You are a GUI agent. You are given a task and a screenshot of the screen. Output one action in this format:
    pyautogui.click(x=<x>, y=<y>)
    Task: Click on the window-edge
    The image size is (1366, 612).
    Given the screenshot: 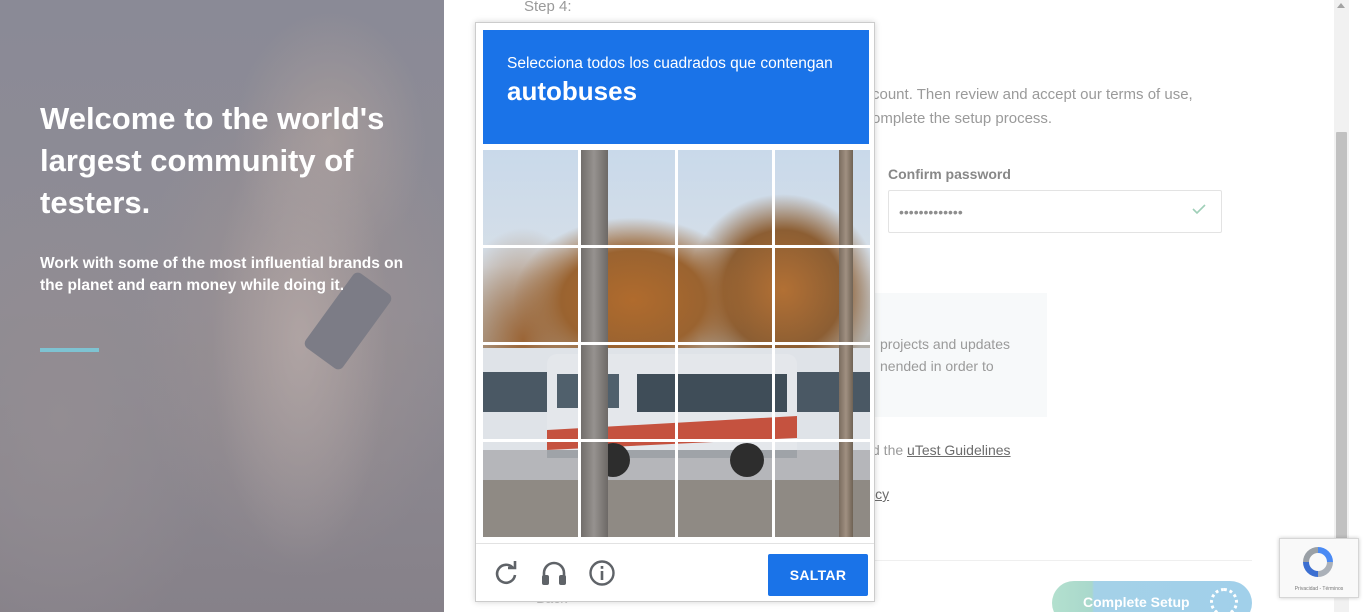 What is the action you would take?
    pyautogui.click(x=1357, y=306)
    